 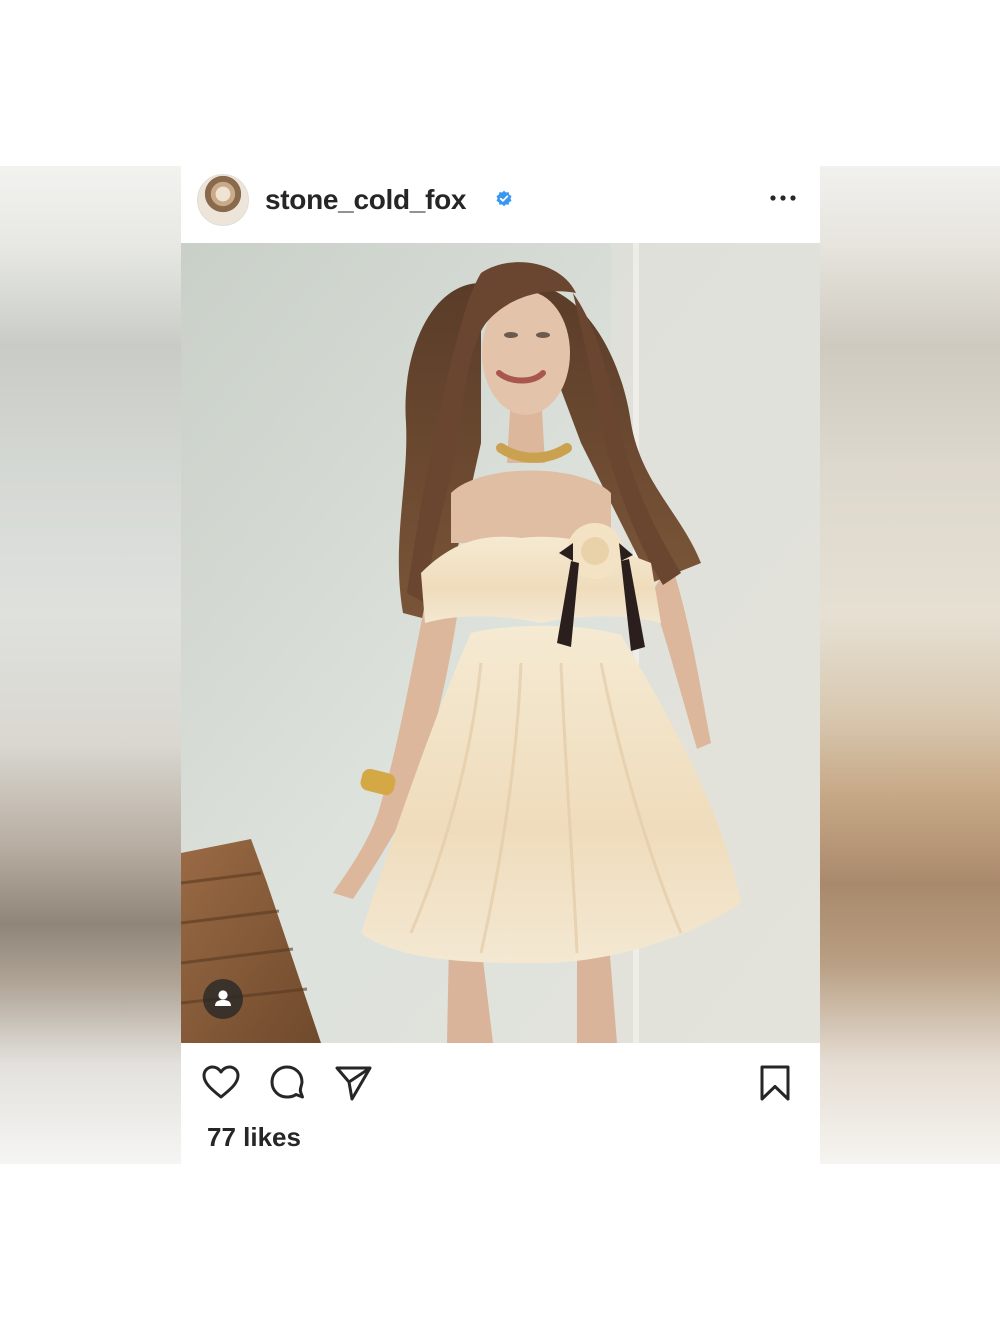 What do you see at coordinates (90, 665) in the screenshot?
I see `blurred-background-left` at bounding box center [90, 665].